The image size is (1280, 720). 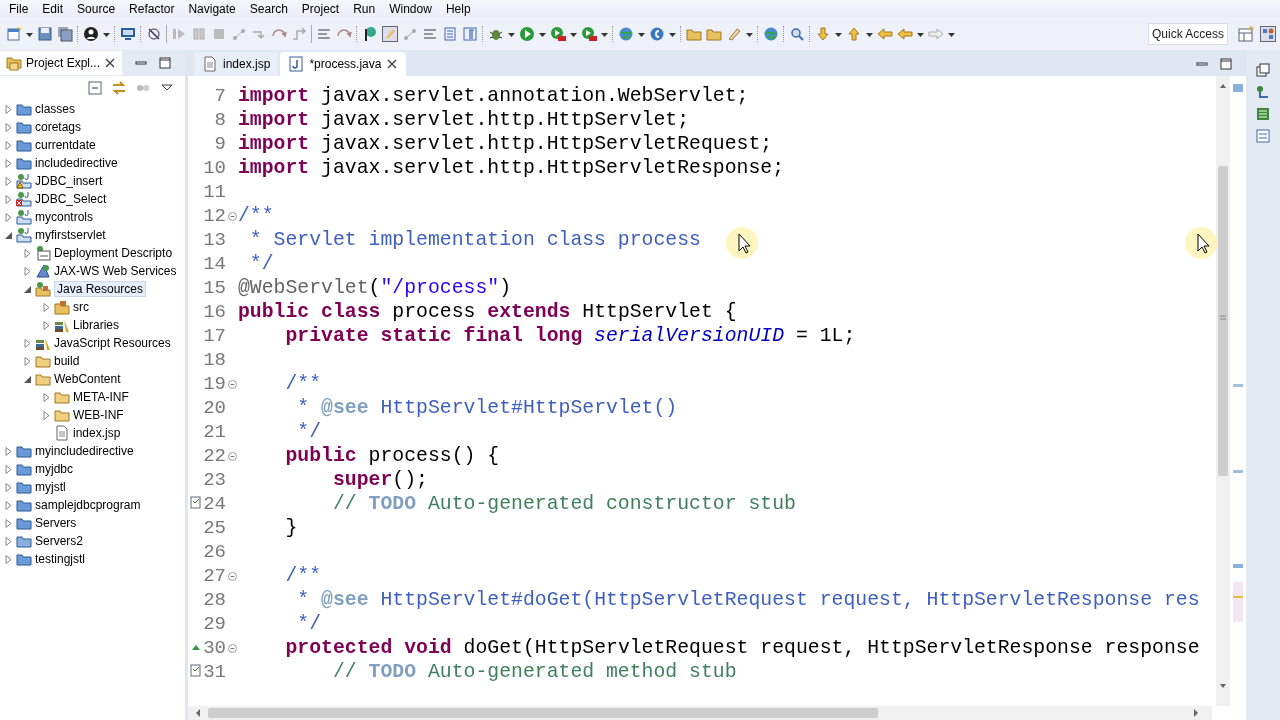 What do you see at coordinates (1246, 33) in the screenshot?
I see `open-perspective-icon` at bounding box center [1246, 33].